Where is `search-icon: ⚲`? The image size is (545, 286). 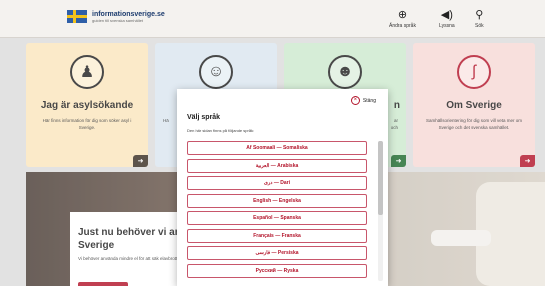
search-icon: ⚲ is located at coordinates (479, 15).